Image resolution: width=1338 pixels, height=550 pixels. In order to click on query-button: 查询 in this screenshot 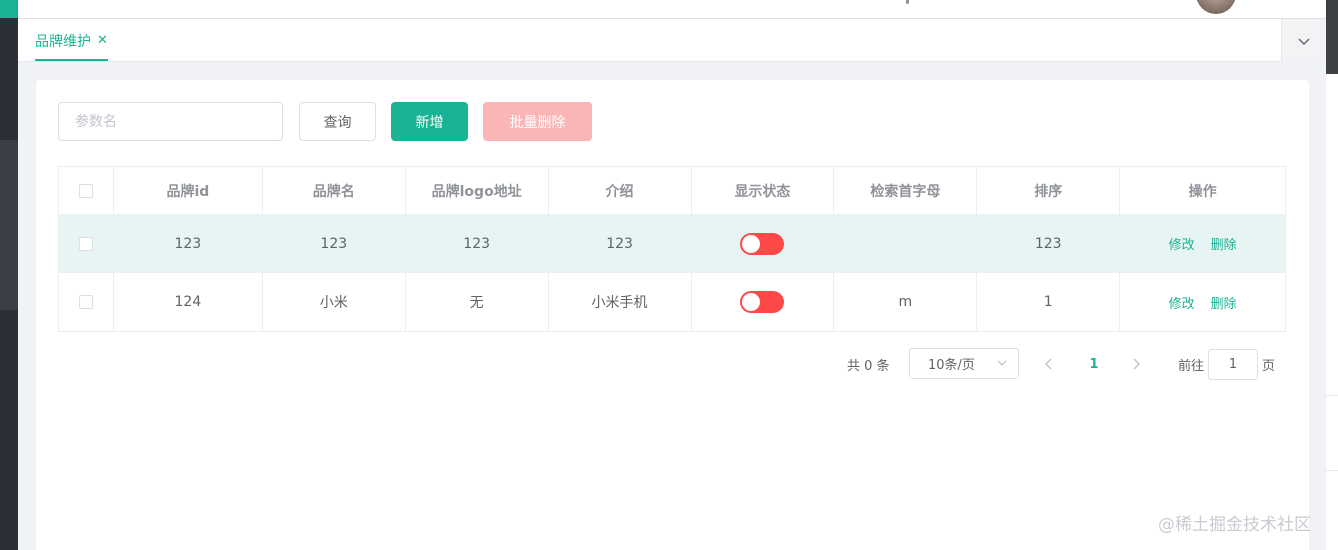, I will do `click(337, 121)`.